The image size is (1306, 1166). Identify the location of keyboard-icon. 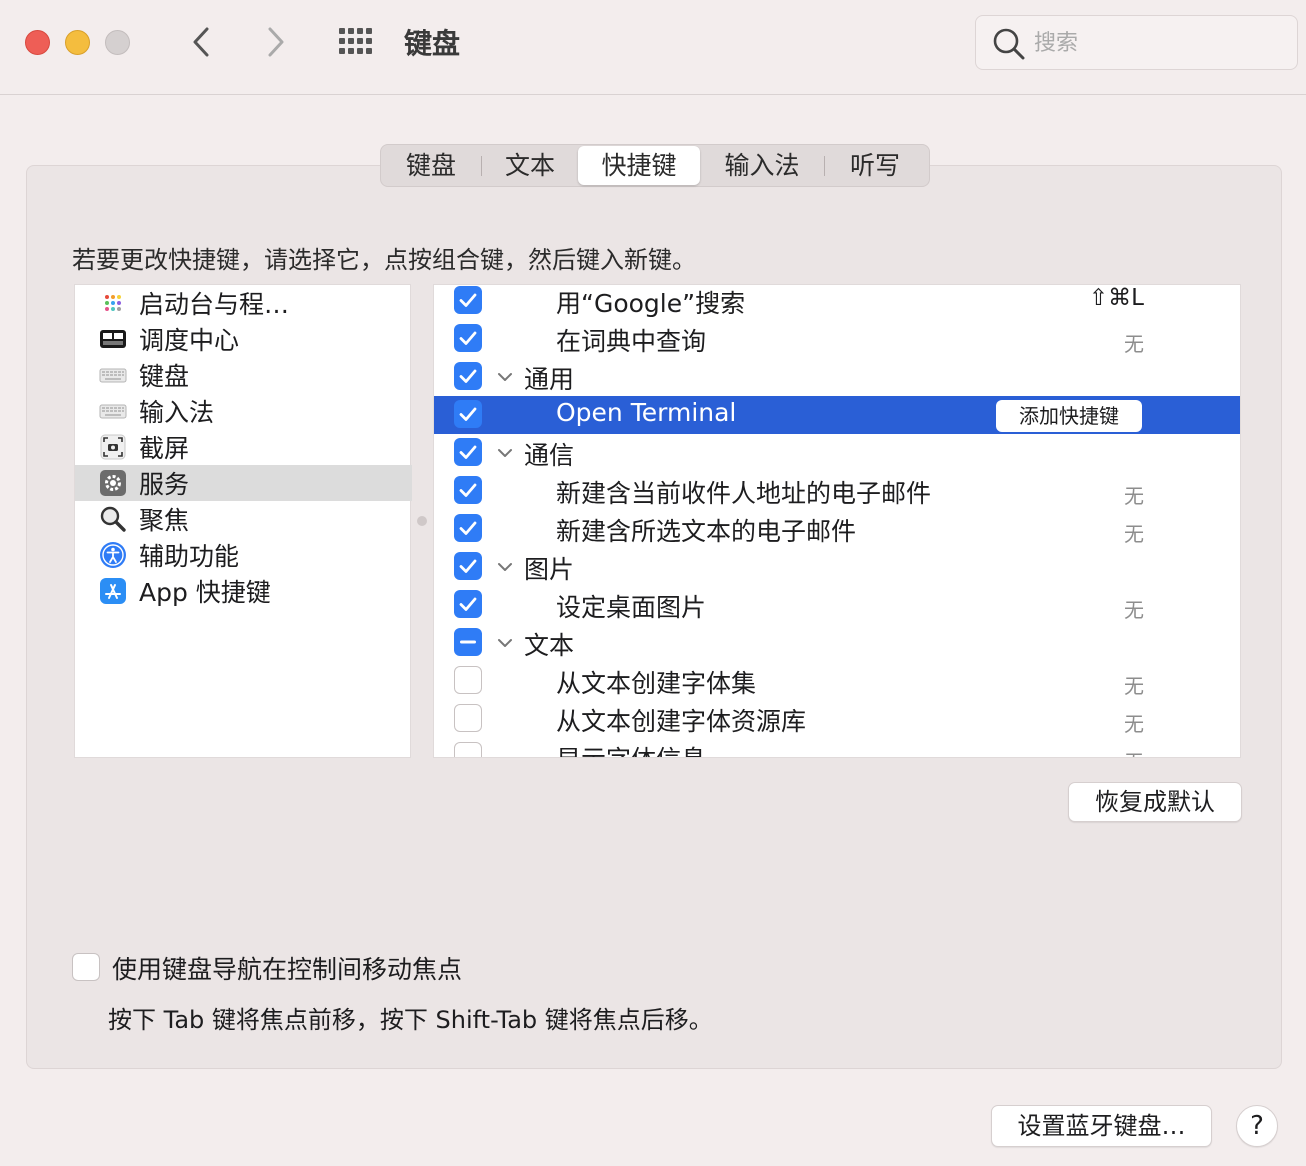
(113, 375).